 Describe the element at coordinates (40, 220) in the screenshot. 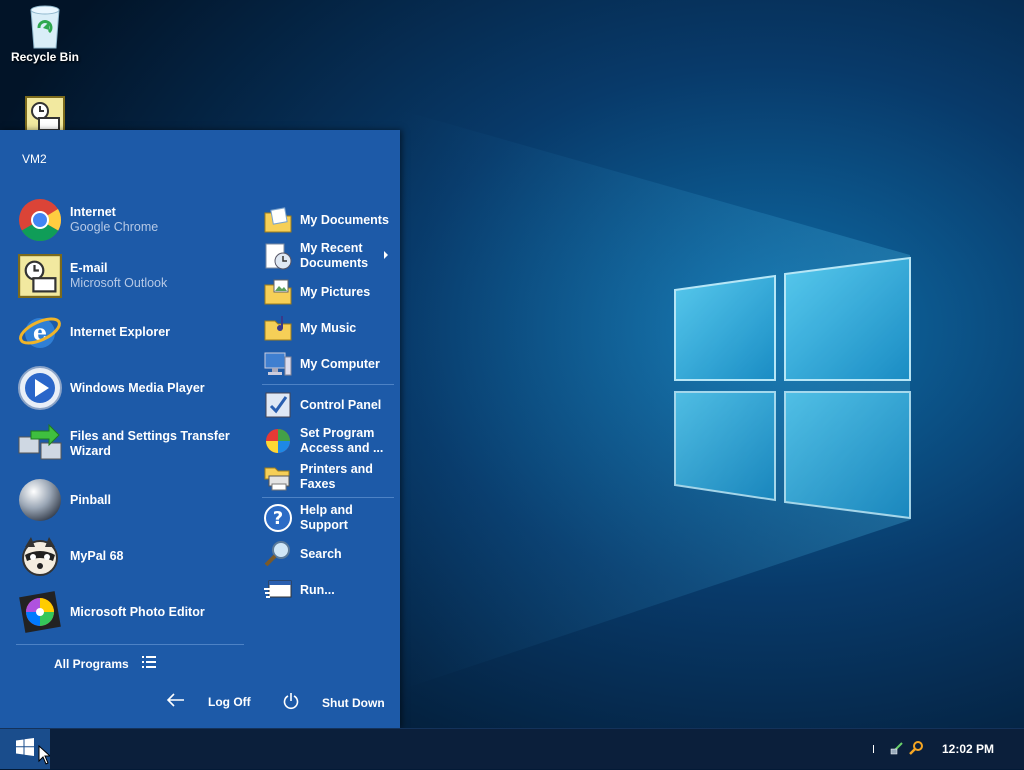

I see `chrome-icon` at that location.